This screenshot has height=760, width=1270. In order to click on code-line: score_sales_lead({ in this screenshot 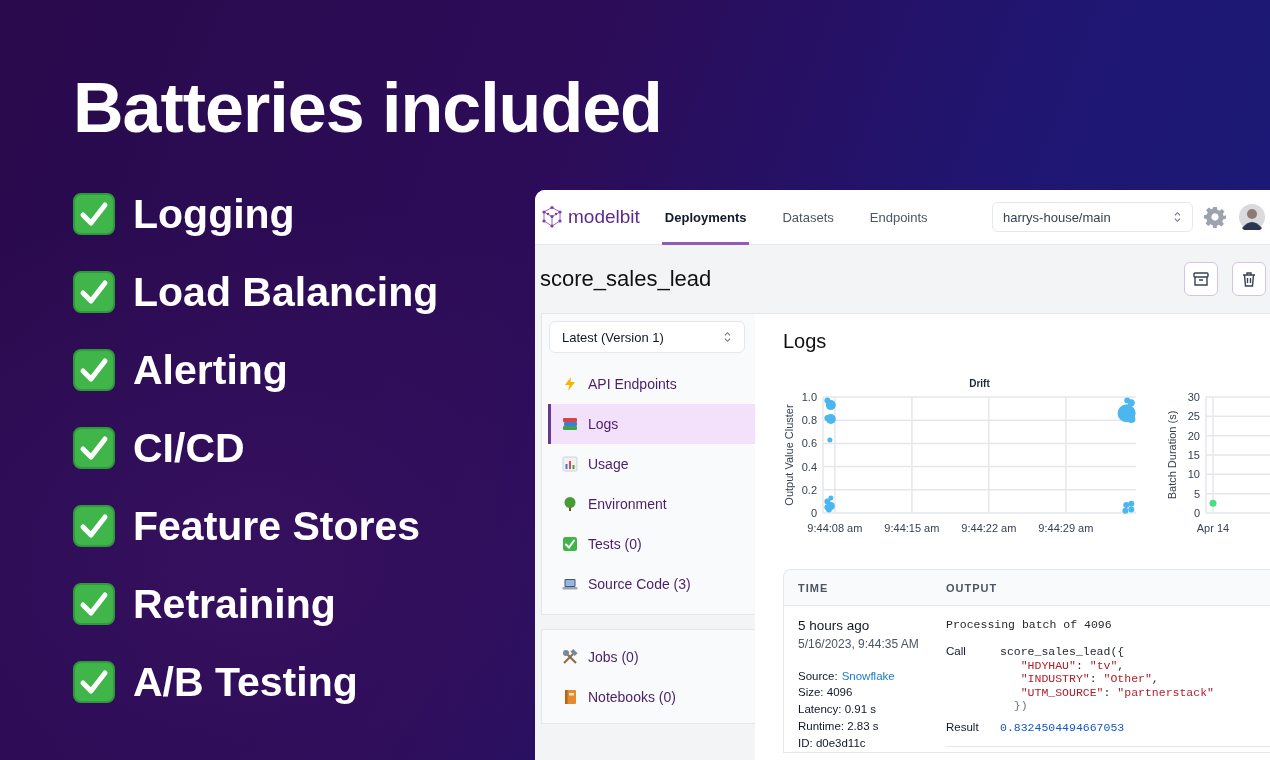, I will do `click(1062, 652)`.